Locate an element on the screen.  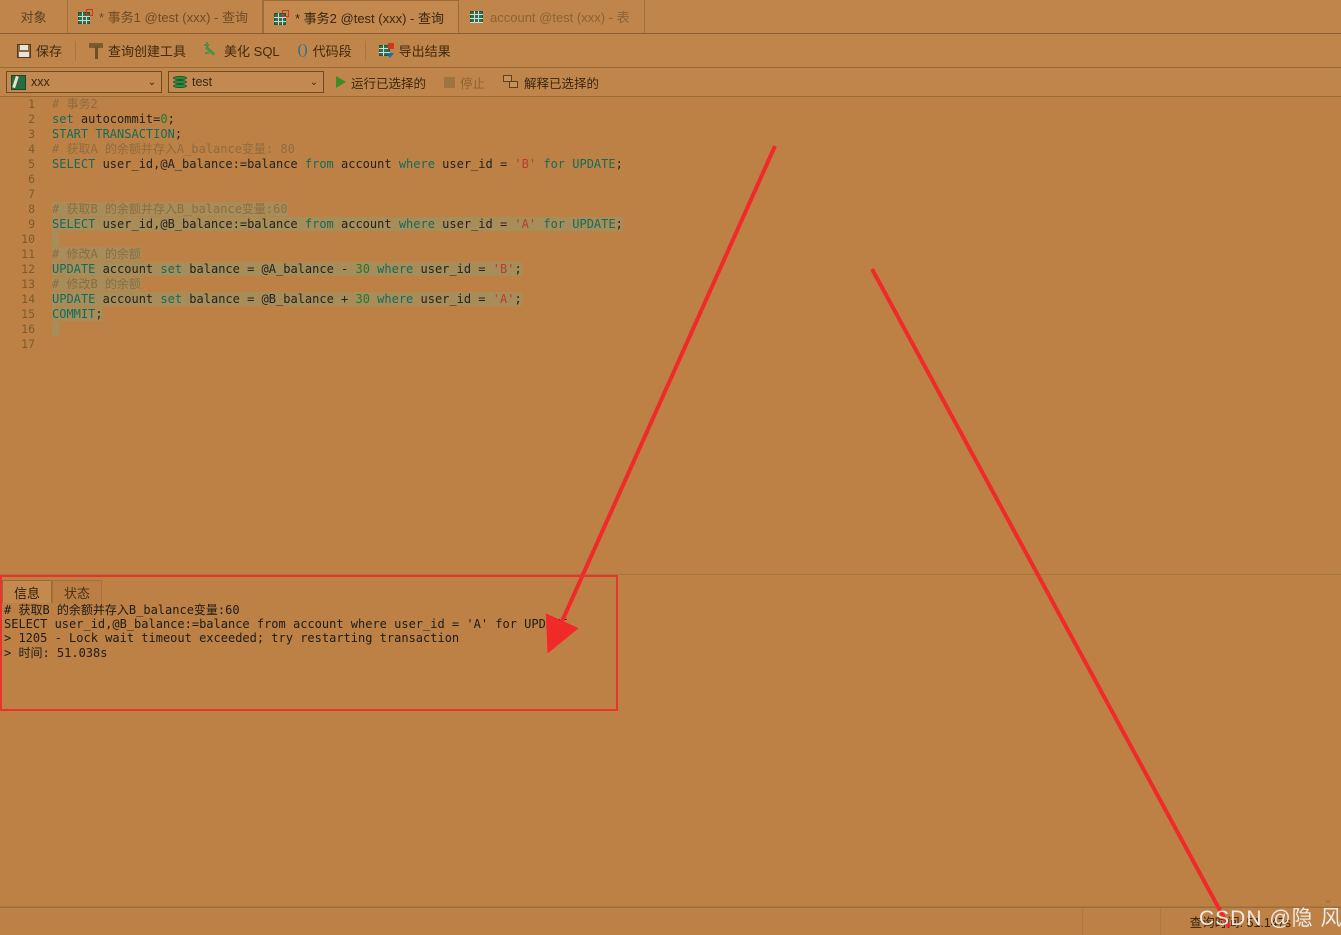
line-number: 11 is located at coordinates (28, 254).